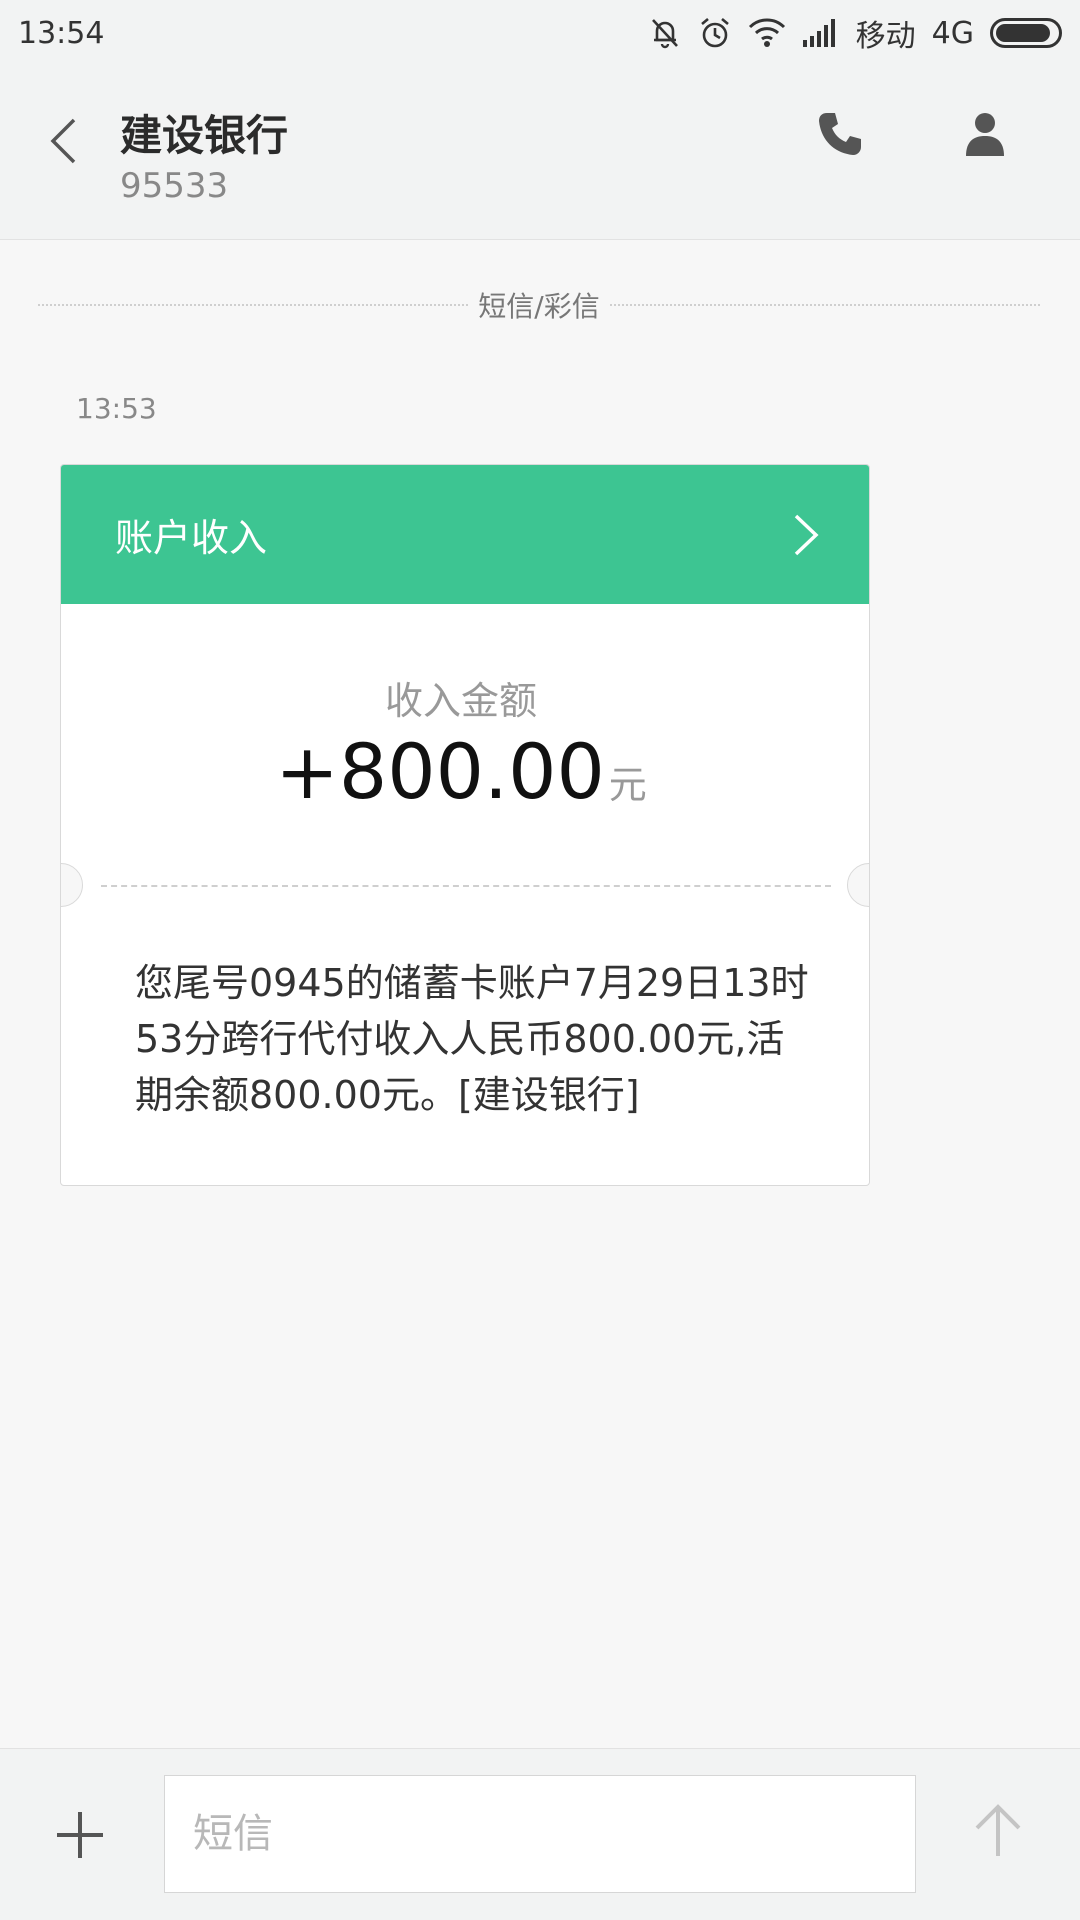  I want to click on battery-icon, so click(1026, 33).